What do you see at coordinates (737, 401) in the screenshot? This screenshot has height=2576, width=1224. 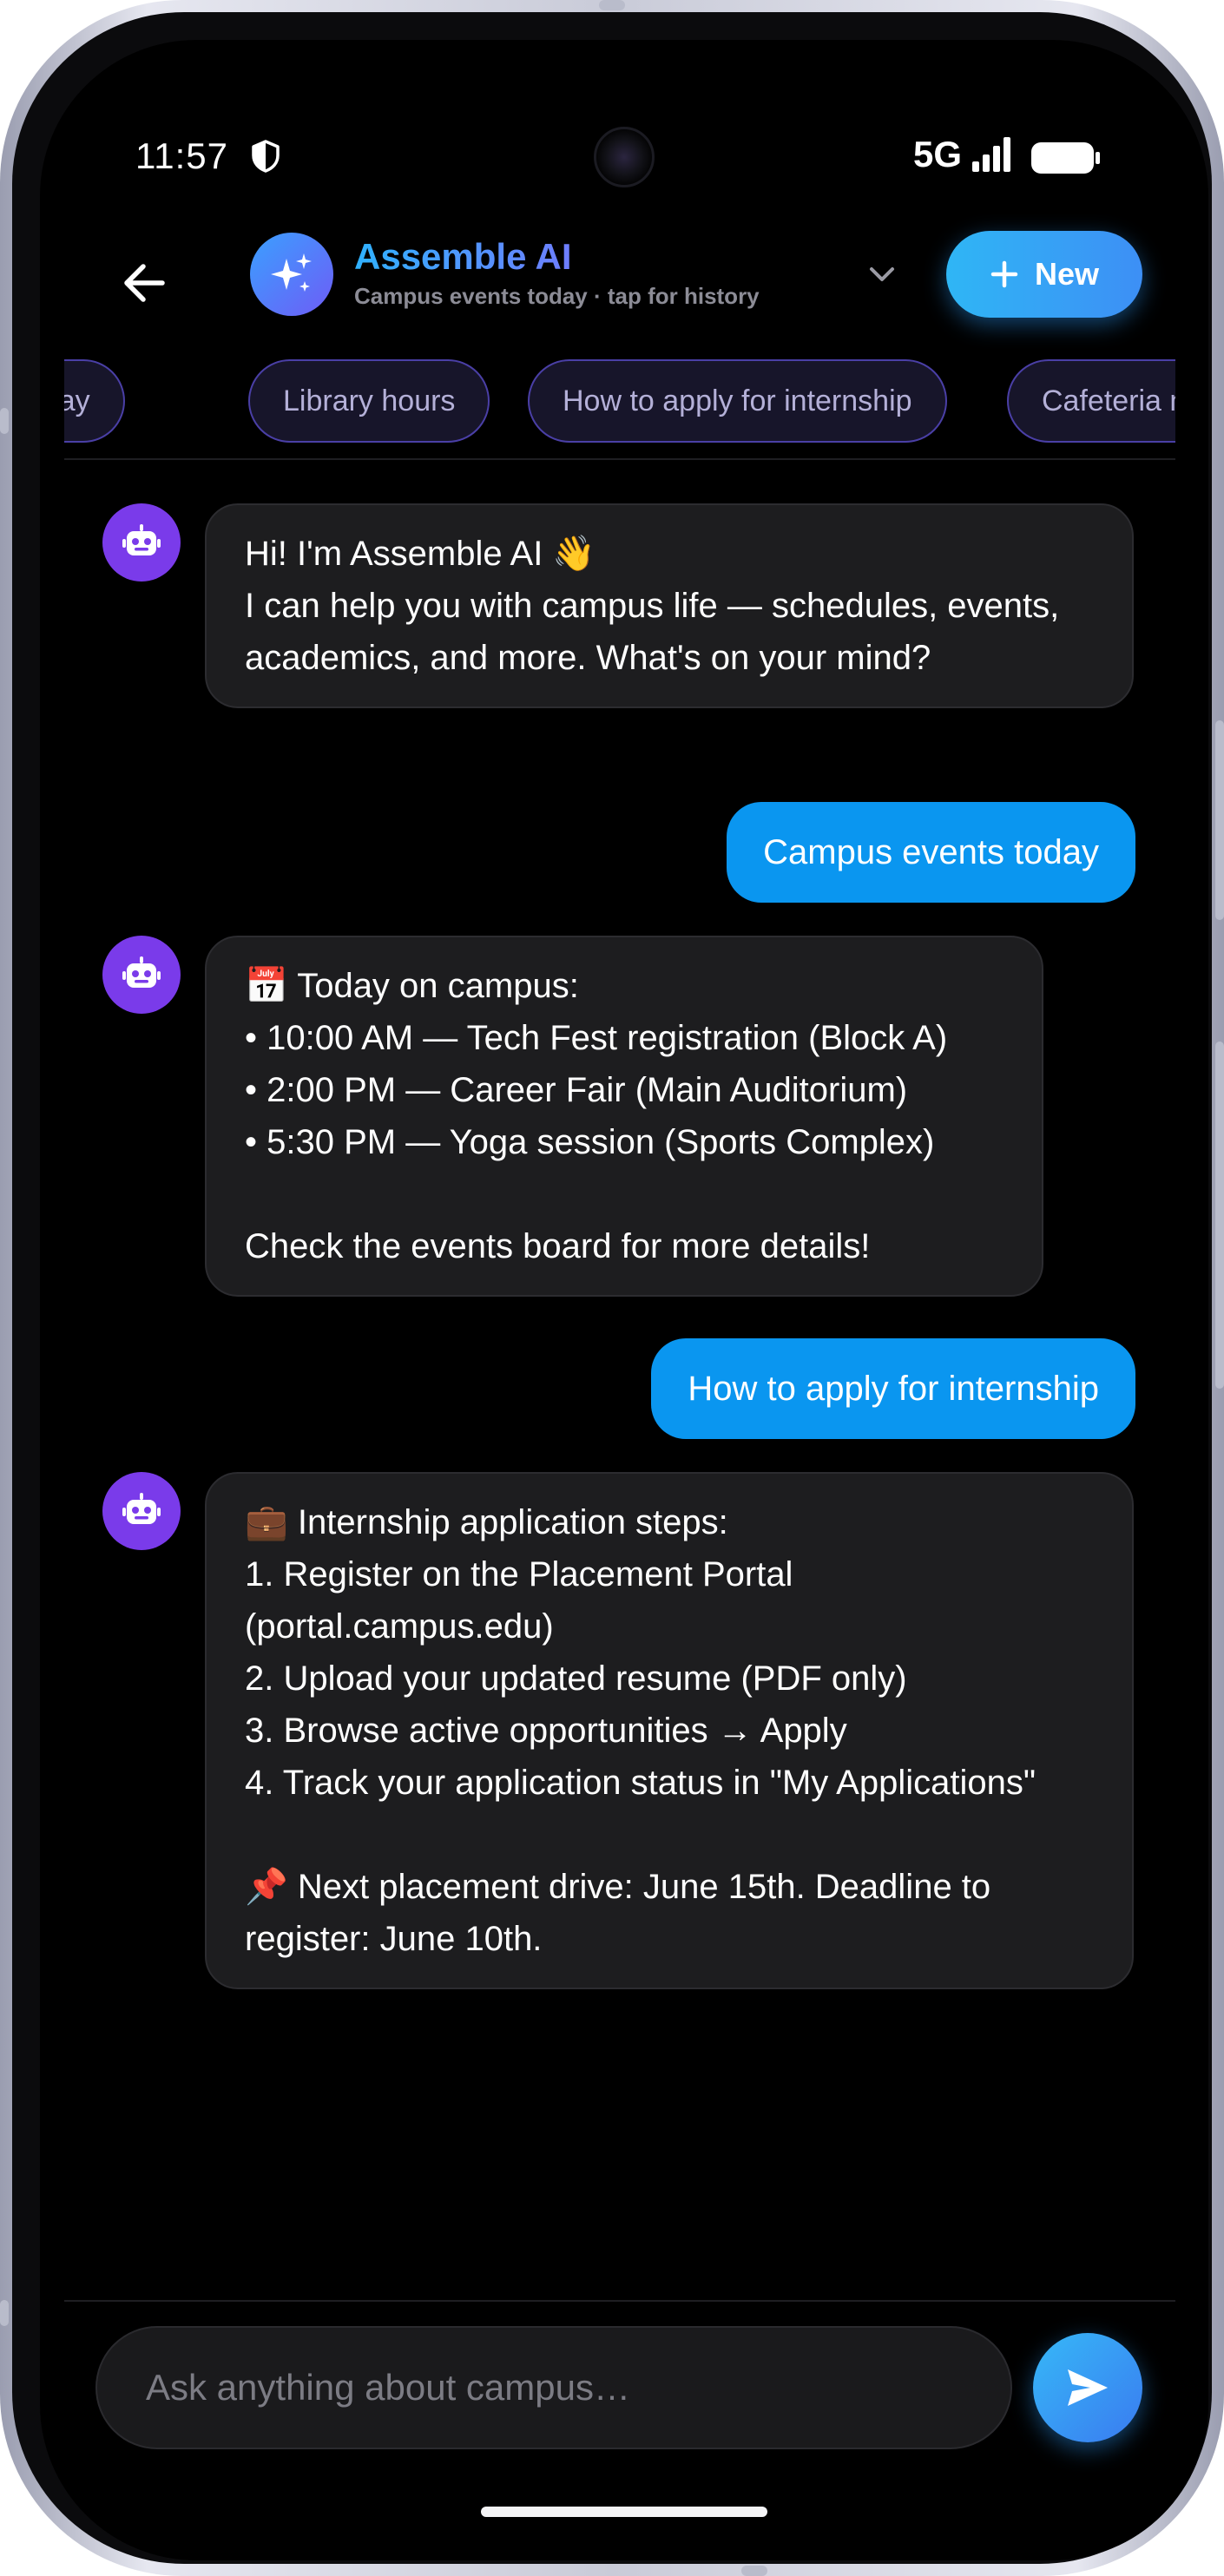 I see `suggestion-chip: How to apply for internship` at bounding box center [737, 401].